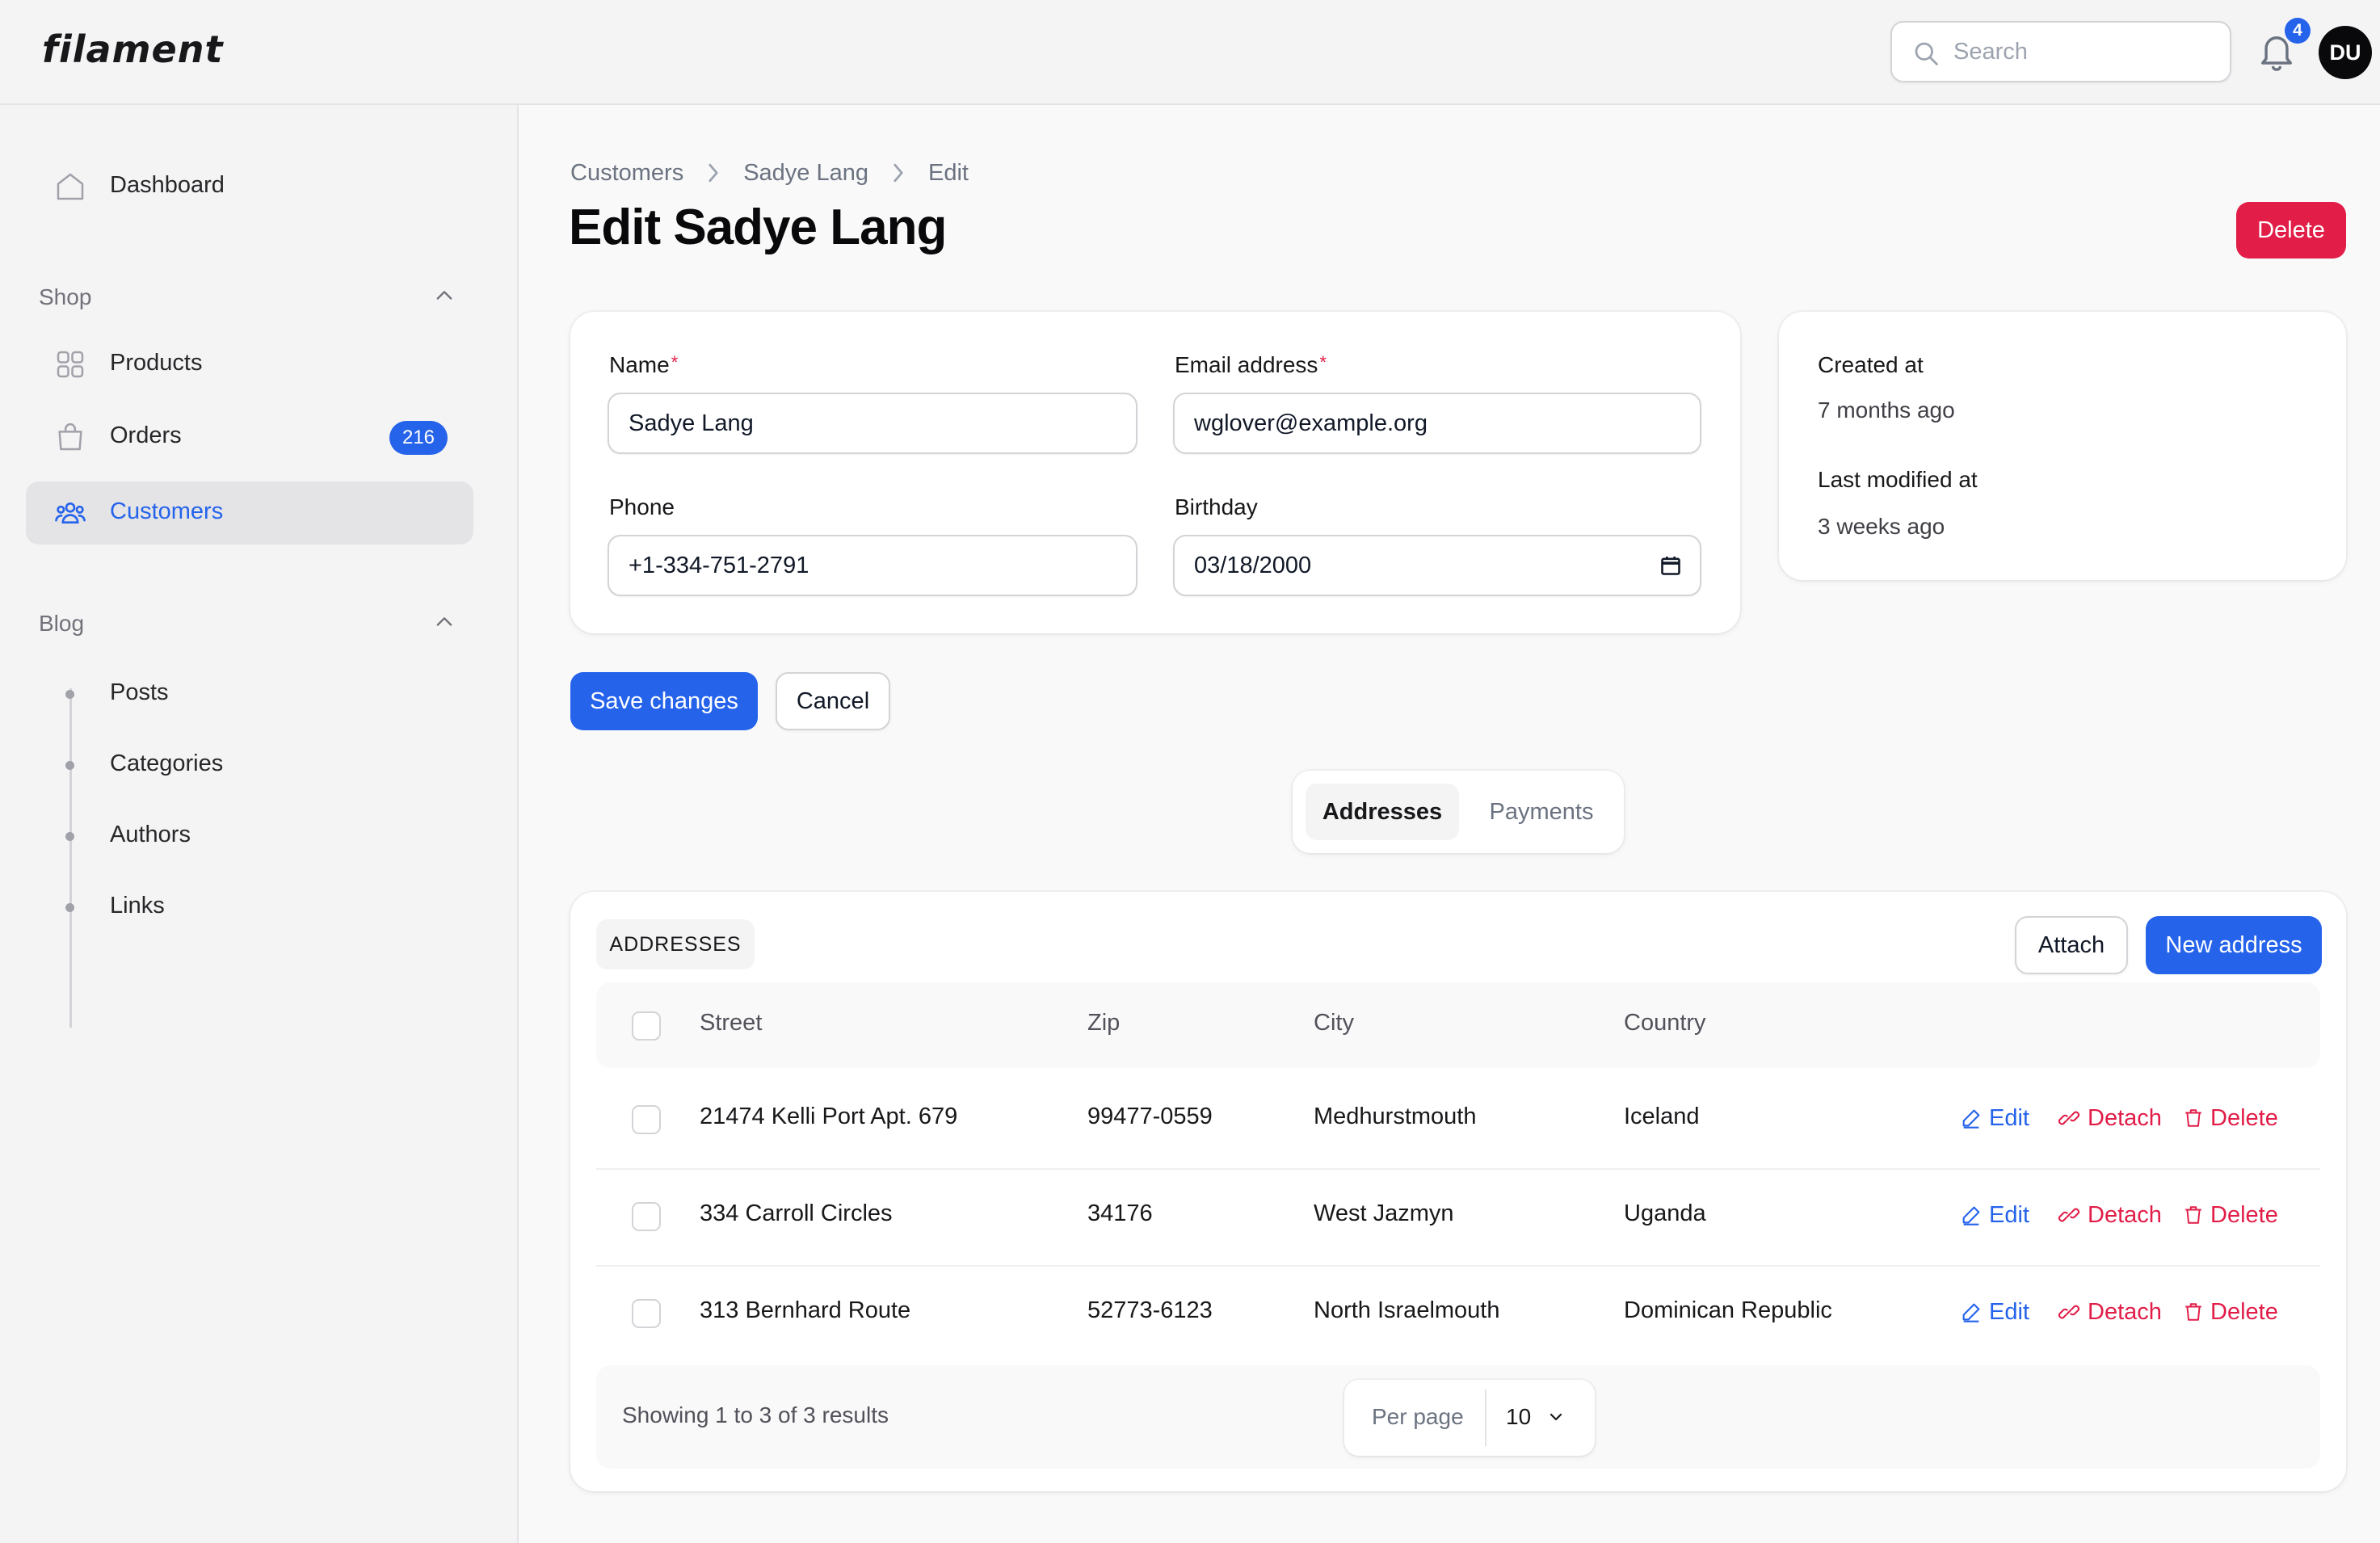  Describe the element at coordinates (132, 49) in the screenshot. I see `app-logo: filament` at that location.